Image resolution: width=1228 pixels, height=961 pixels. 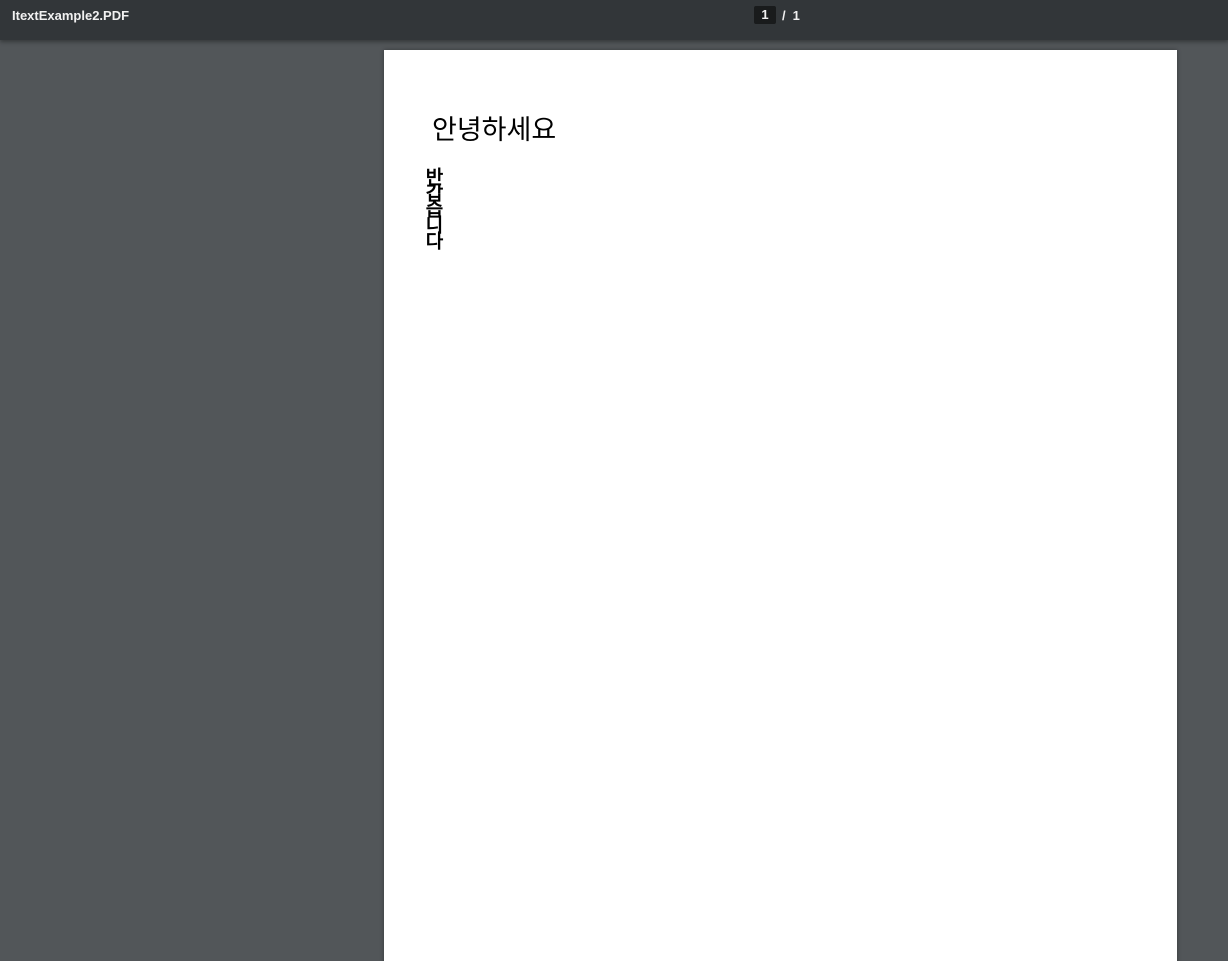 I want to click on current-page-input: 1, so click(x=765, y=15).